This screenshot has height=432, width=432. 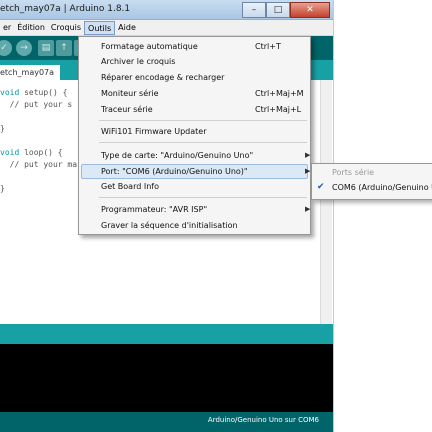 What do you see at coordinates (371, 181) in the screenshot?
I see `port-submenu: Ports série ✔ COM6 (Arduino/Genuino U` at bounding box center [371, 181].